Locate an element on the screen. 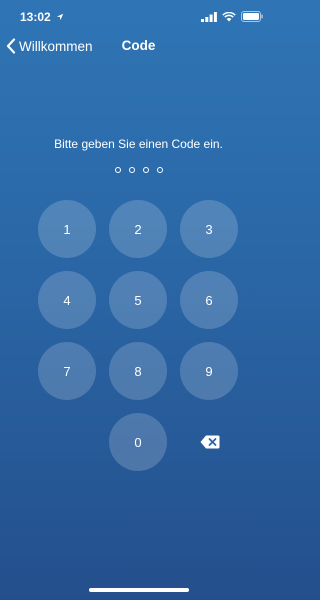 Image resolution: width=320 pixels, height=600 pixels. keypad-key-0: 0 is located at coordinates (138, 442).